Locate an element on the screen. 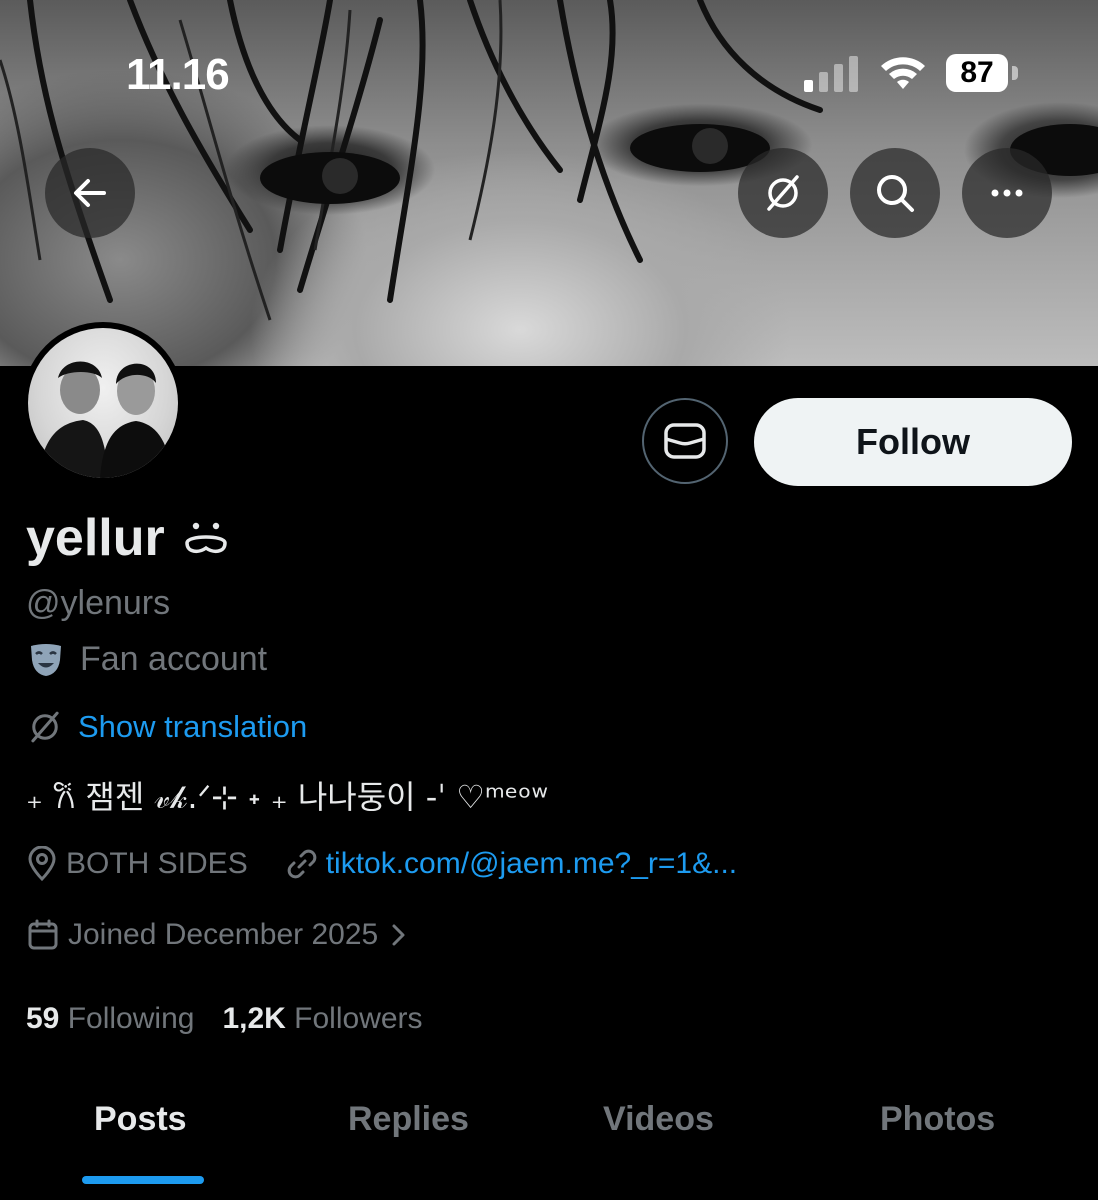  follow-stats: 59 Following 1,2K Followers is located at coordinates (224, 1019).